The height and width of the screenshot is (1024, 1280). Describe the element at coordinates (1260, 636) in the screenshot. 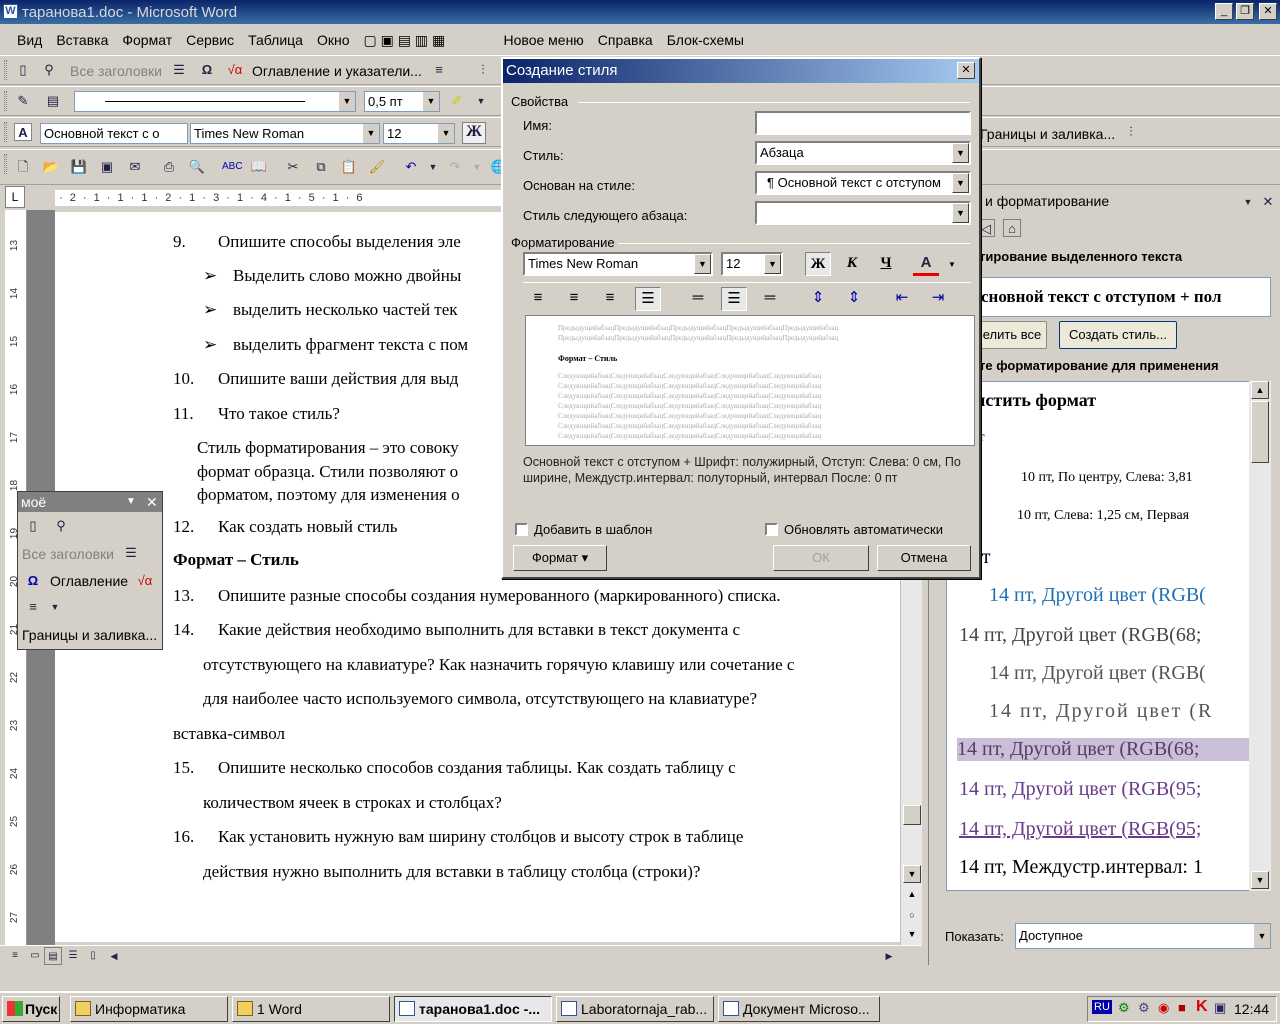

I see `styles-list-scrollbar: ▲ ▼` at that location.